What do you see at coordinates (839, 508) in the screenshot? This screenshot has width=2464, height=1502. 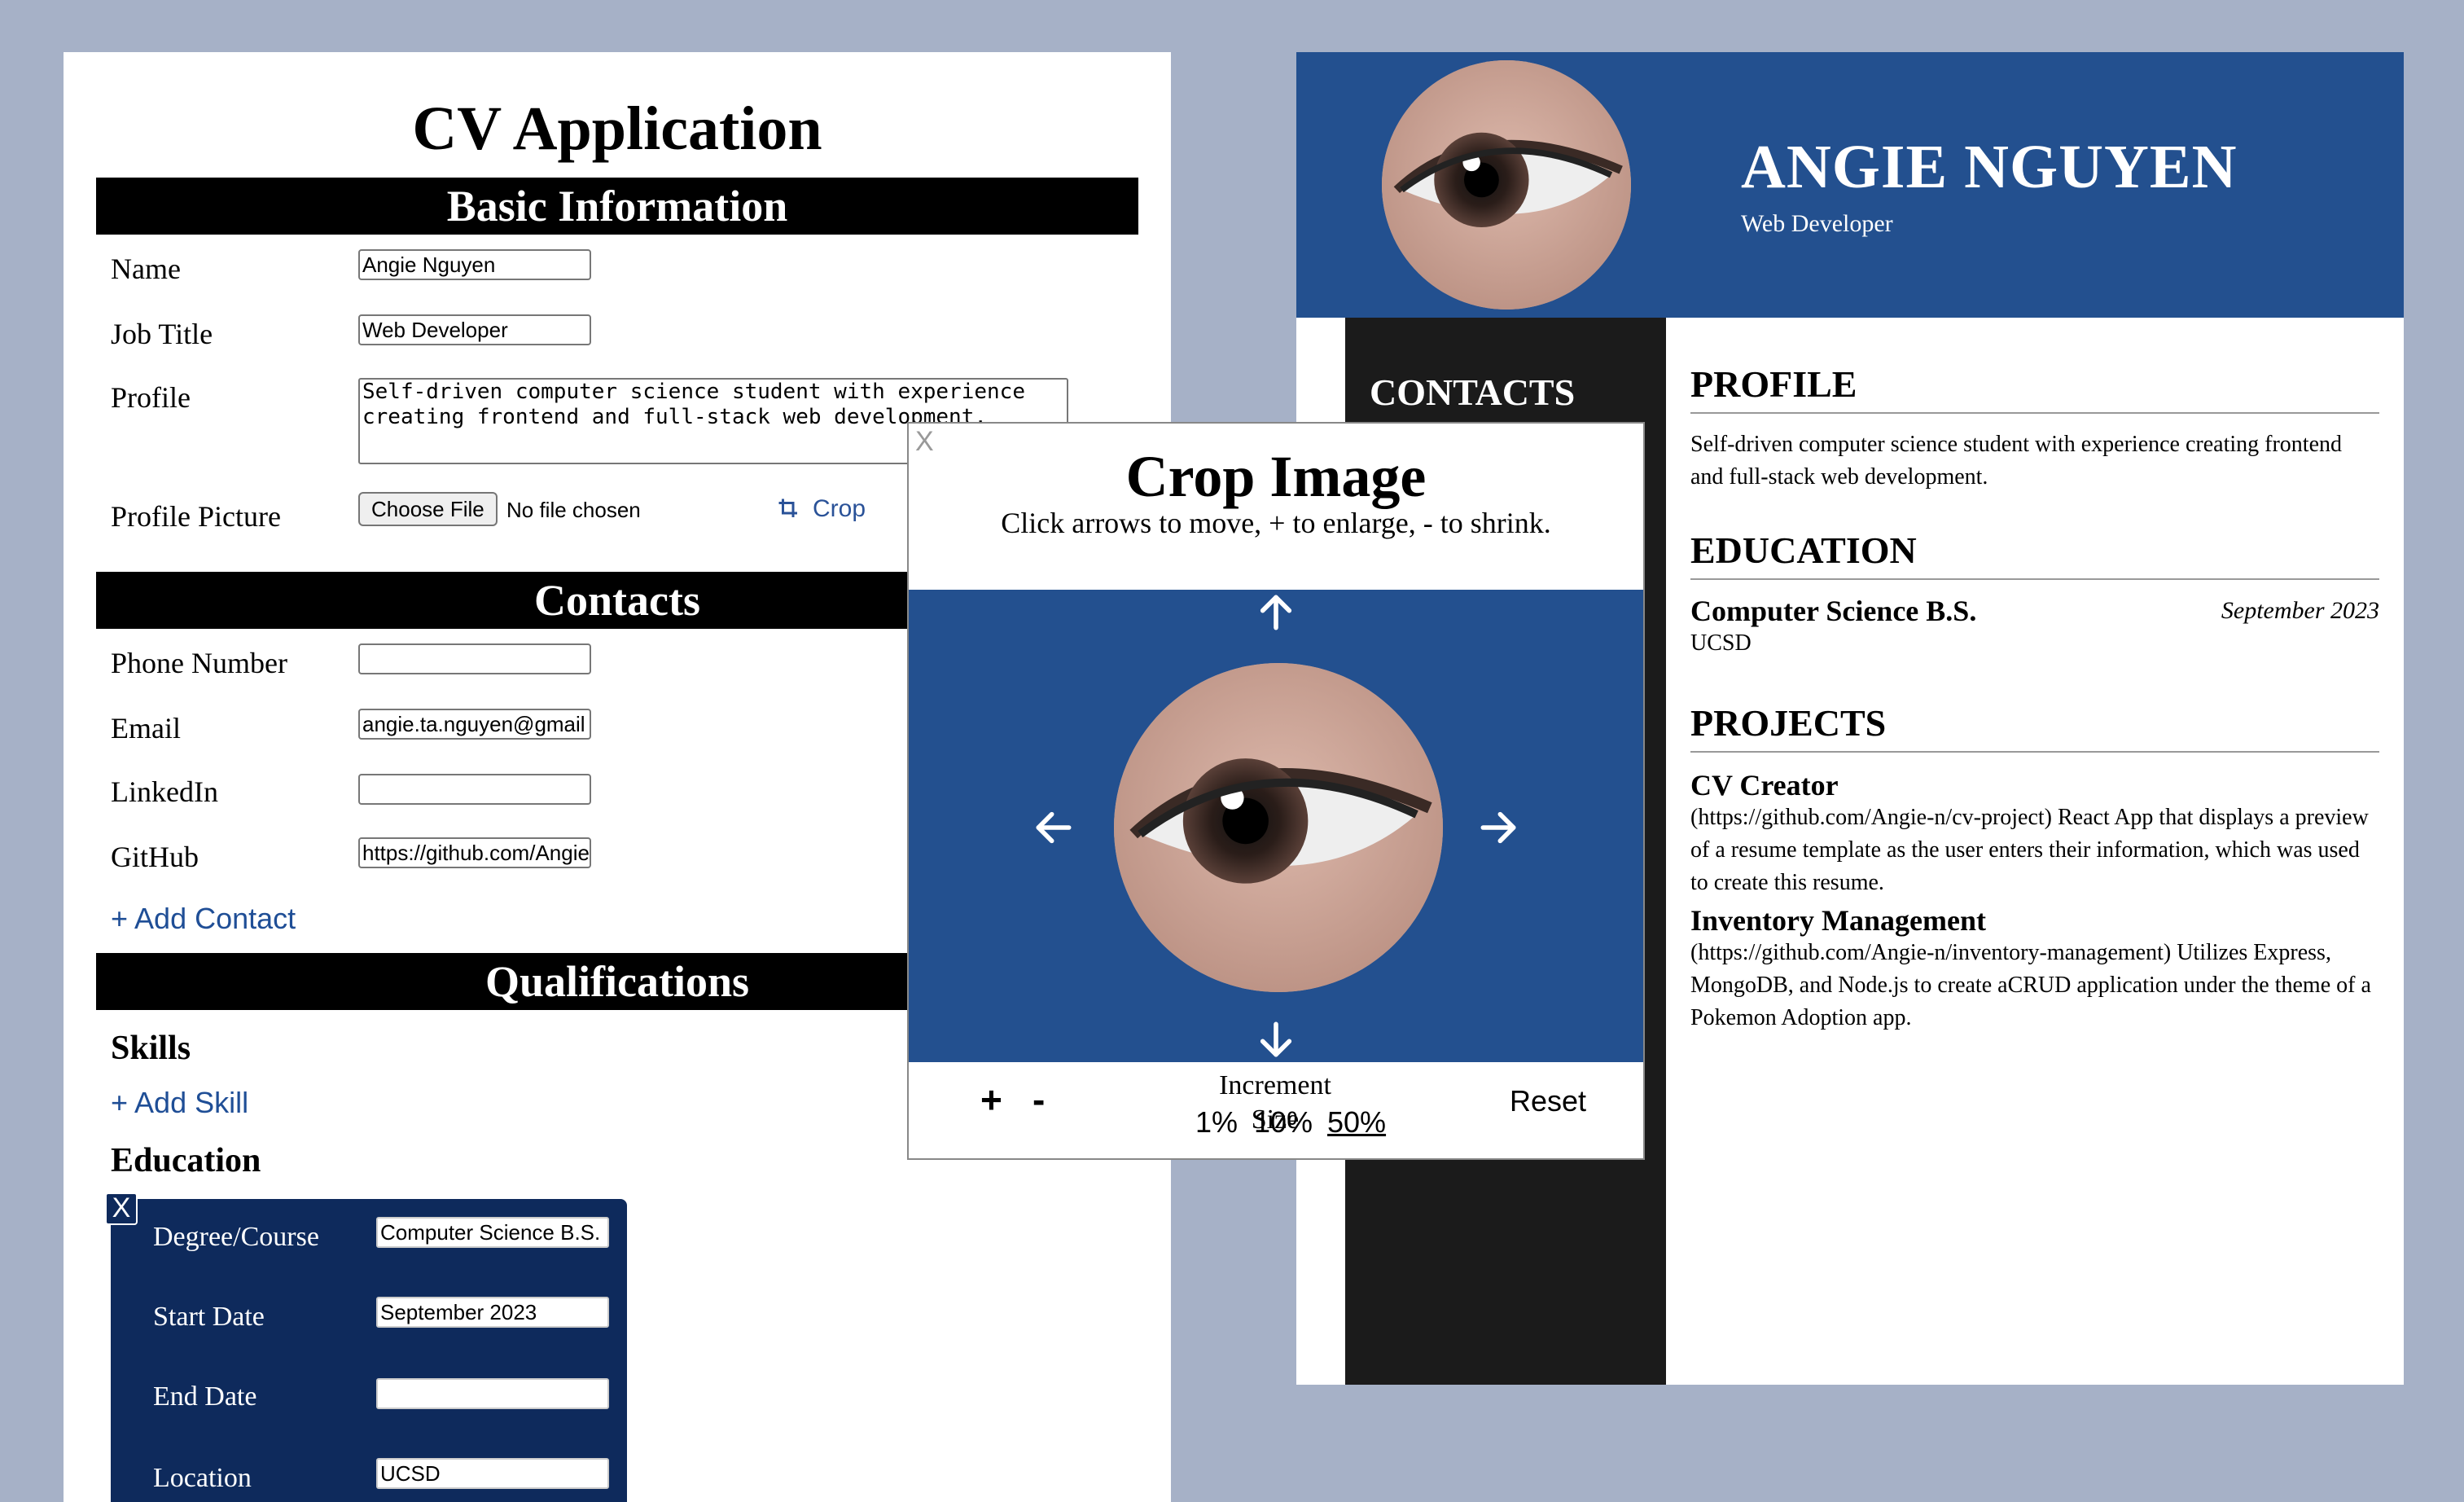 I see `crop-label: Crop` at bounding box center [839, 508].